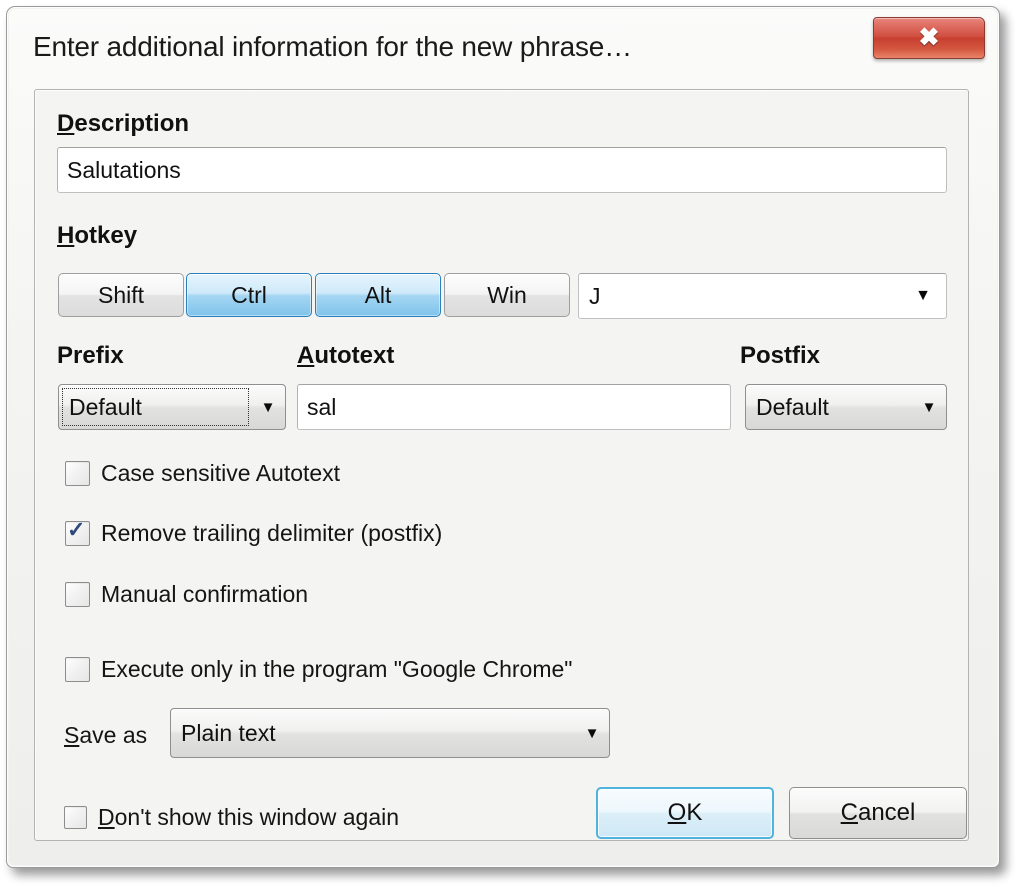  What do you see at coordinates (172, 407) in the screenshot?
I see `prefix-combo: Default ▼` at bounding box center [172, 407].